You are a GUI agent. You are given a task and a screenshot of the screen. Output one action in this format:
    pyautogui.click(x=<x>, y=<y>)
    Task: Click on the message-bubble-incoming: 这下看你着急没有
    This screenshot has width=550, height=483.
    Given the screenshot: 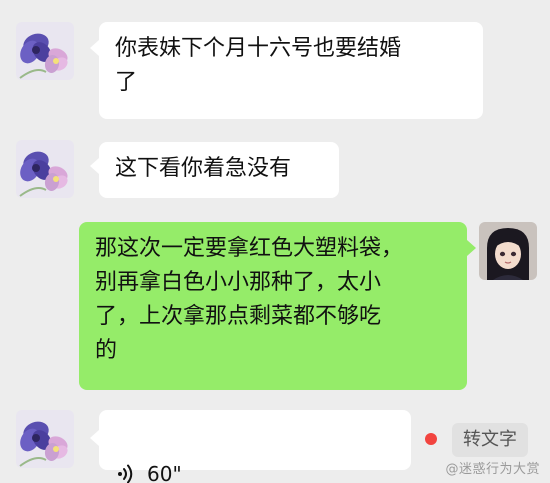 What is the action you would take?
    pyautogui.click(x=219, y=170)
    